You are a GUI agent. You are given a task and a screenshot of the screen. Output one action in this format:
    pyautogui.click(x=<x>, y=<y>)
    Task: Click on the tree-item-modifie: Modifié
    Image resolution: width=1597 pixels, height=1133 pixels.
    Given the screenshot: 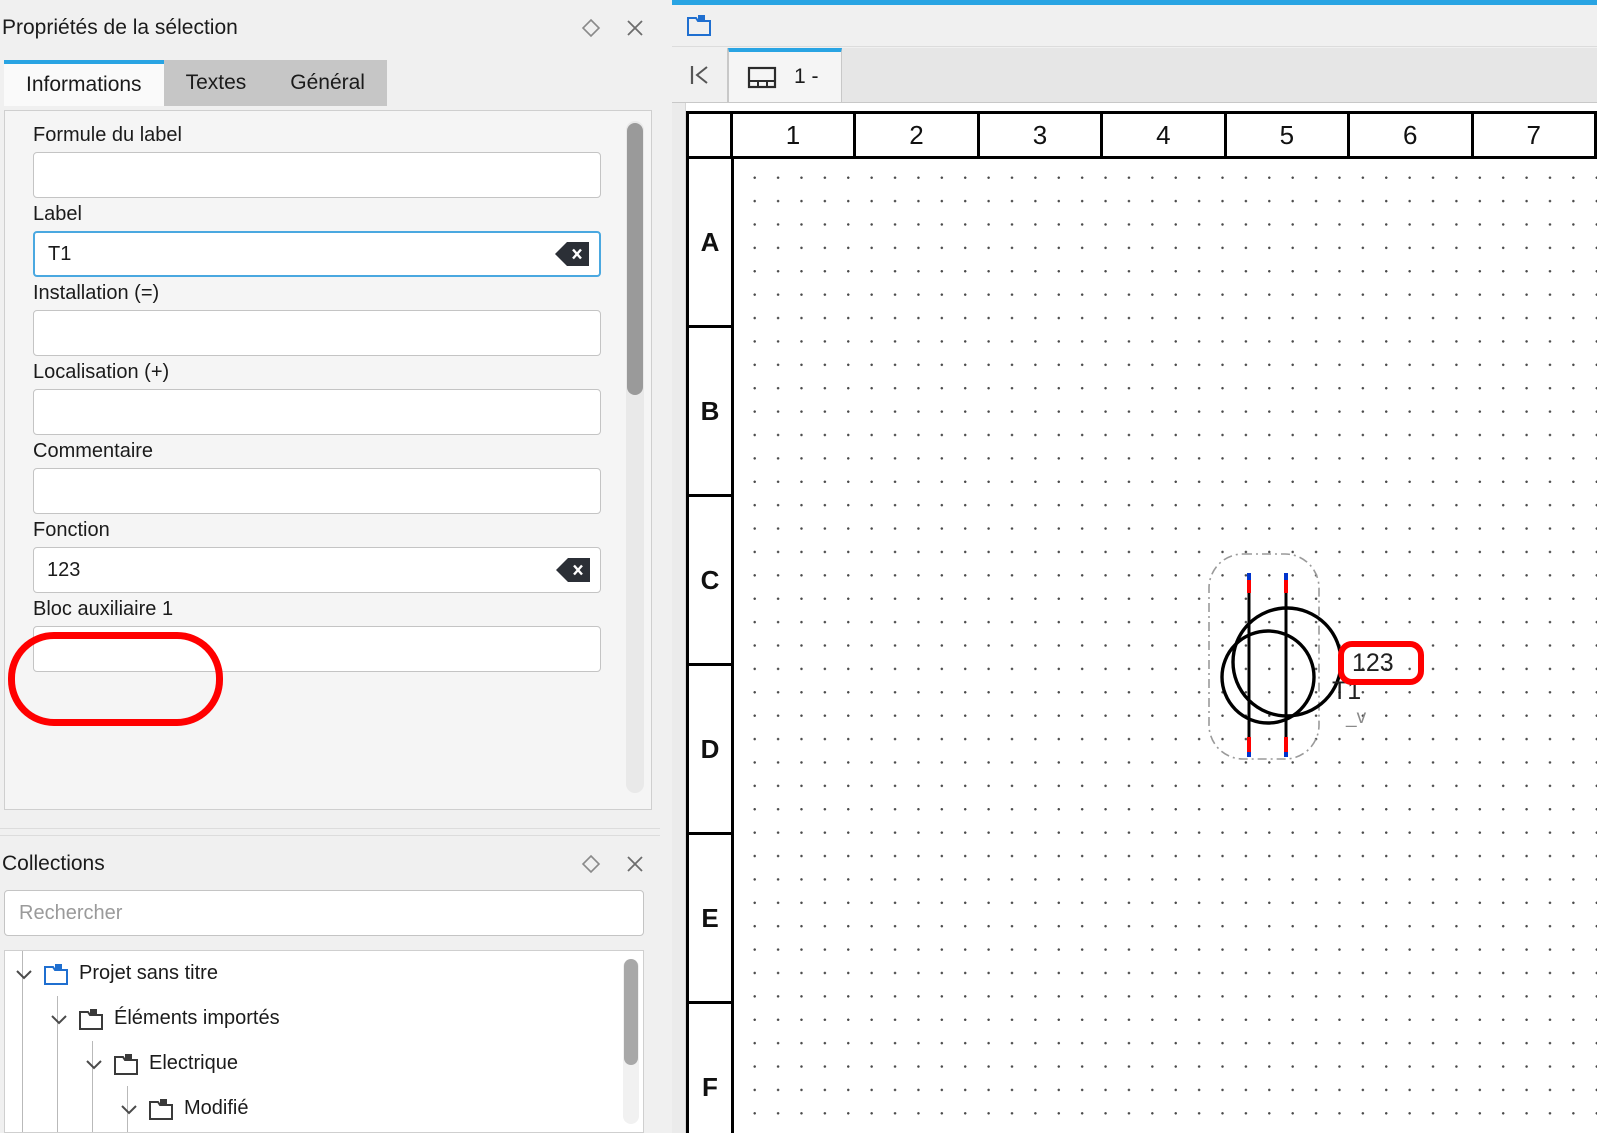 What is the action you would take?
    pyautogui.click(x=324, y=1108)
    